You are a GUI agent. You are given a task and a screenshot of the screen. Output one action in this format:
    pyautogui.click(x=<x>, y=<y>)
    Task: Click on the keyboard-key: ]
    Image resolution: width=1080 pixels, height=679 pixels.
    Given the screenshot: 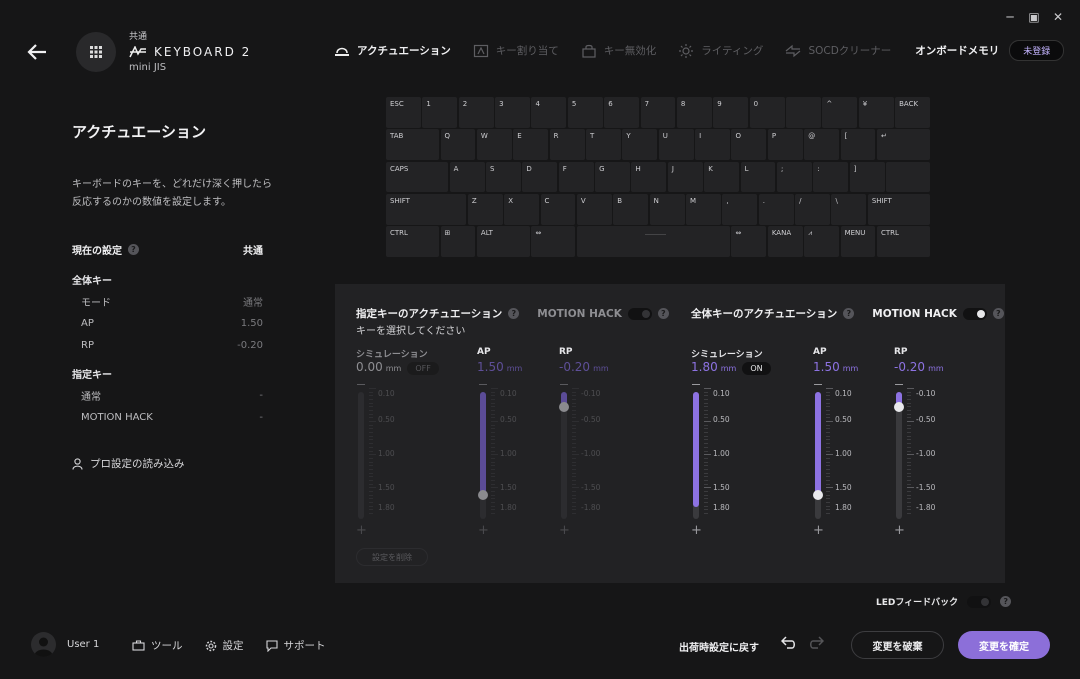 What is the action you would take?
    pyautogui.click(x=867, y=177)
    